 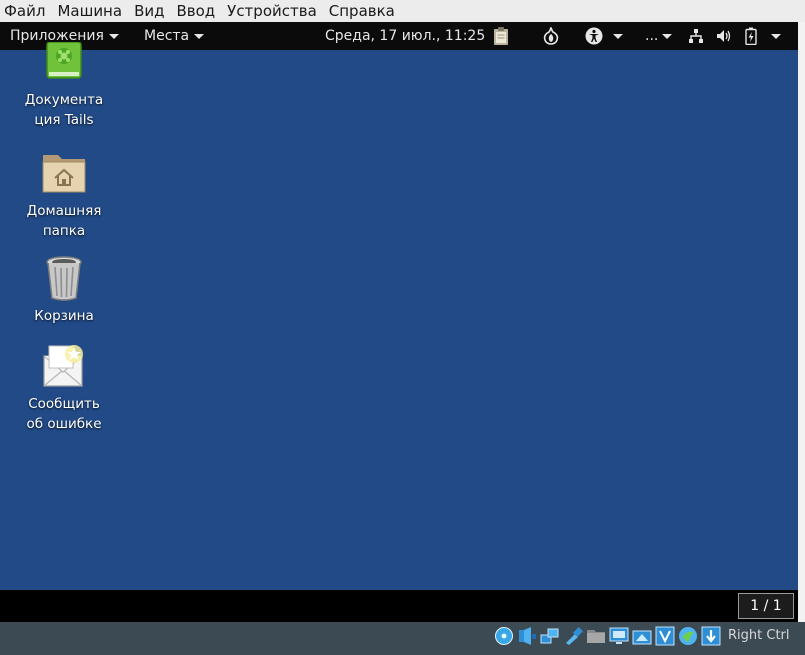 What do you see at coordinates (501, 36) in the screenshot?
I see `clipboard-icon` at bounding box center [501, 36].